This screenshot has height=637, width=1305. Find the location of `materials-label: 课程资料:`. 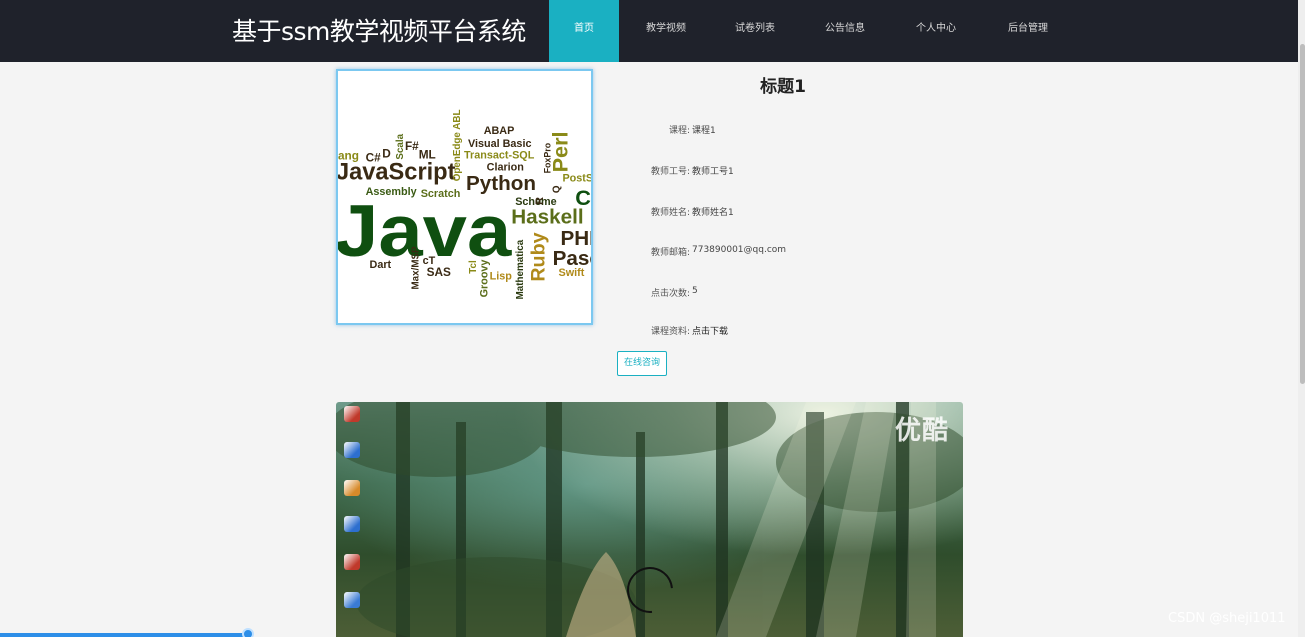

materials-label: 课程资料: is located at coordinates (670, 332).